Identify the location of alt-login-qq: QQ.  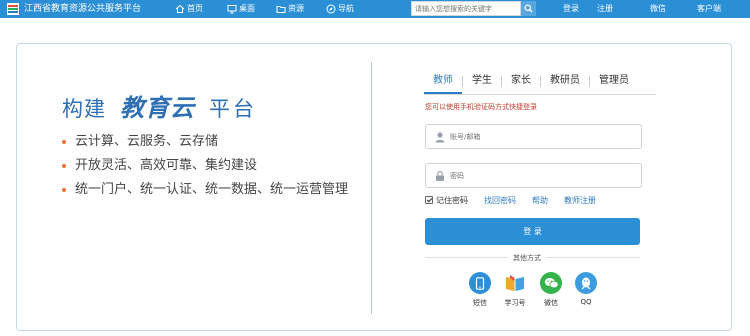
(586, 289).